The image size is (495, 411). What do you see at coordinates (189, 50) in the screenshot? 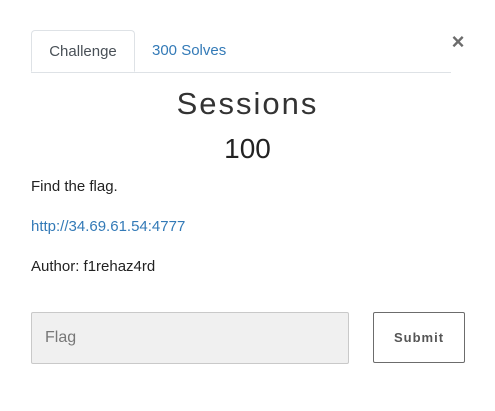
I see `tab-solves: 300 Solves` at bounding box center [189, 50].